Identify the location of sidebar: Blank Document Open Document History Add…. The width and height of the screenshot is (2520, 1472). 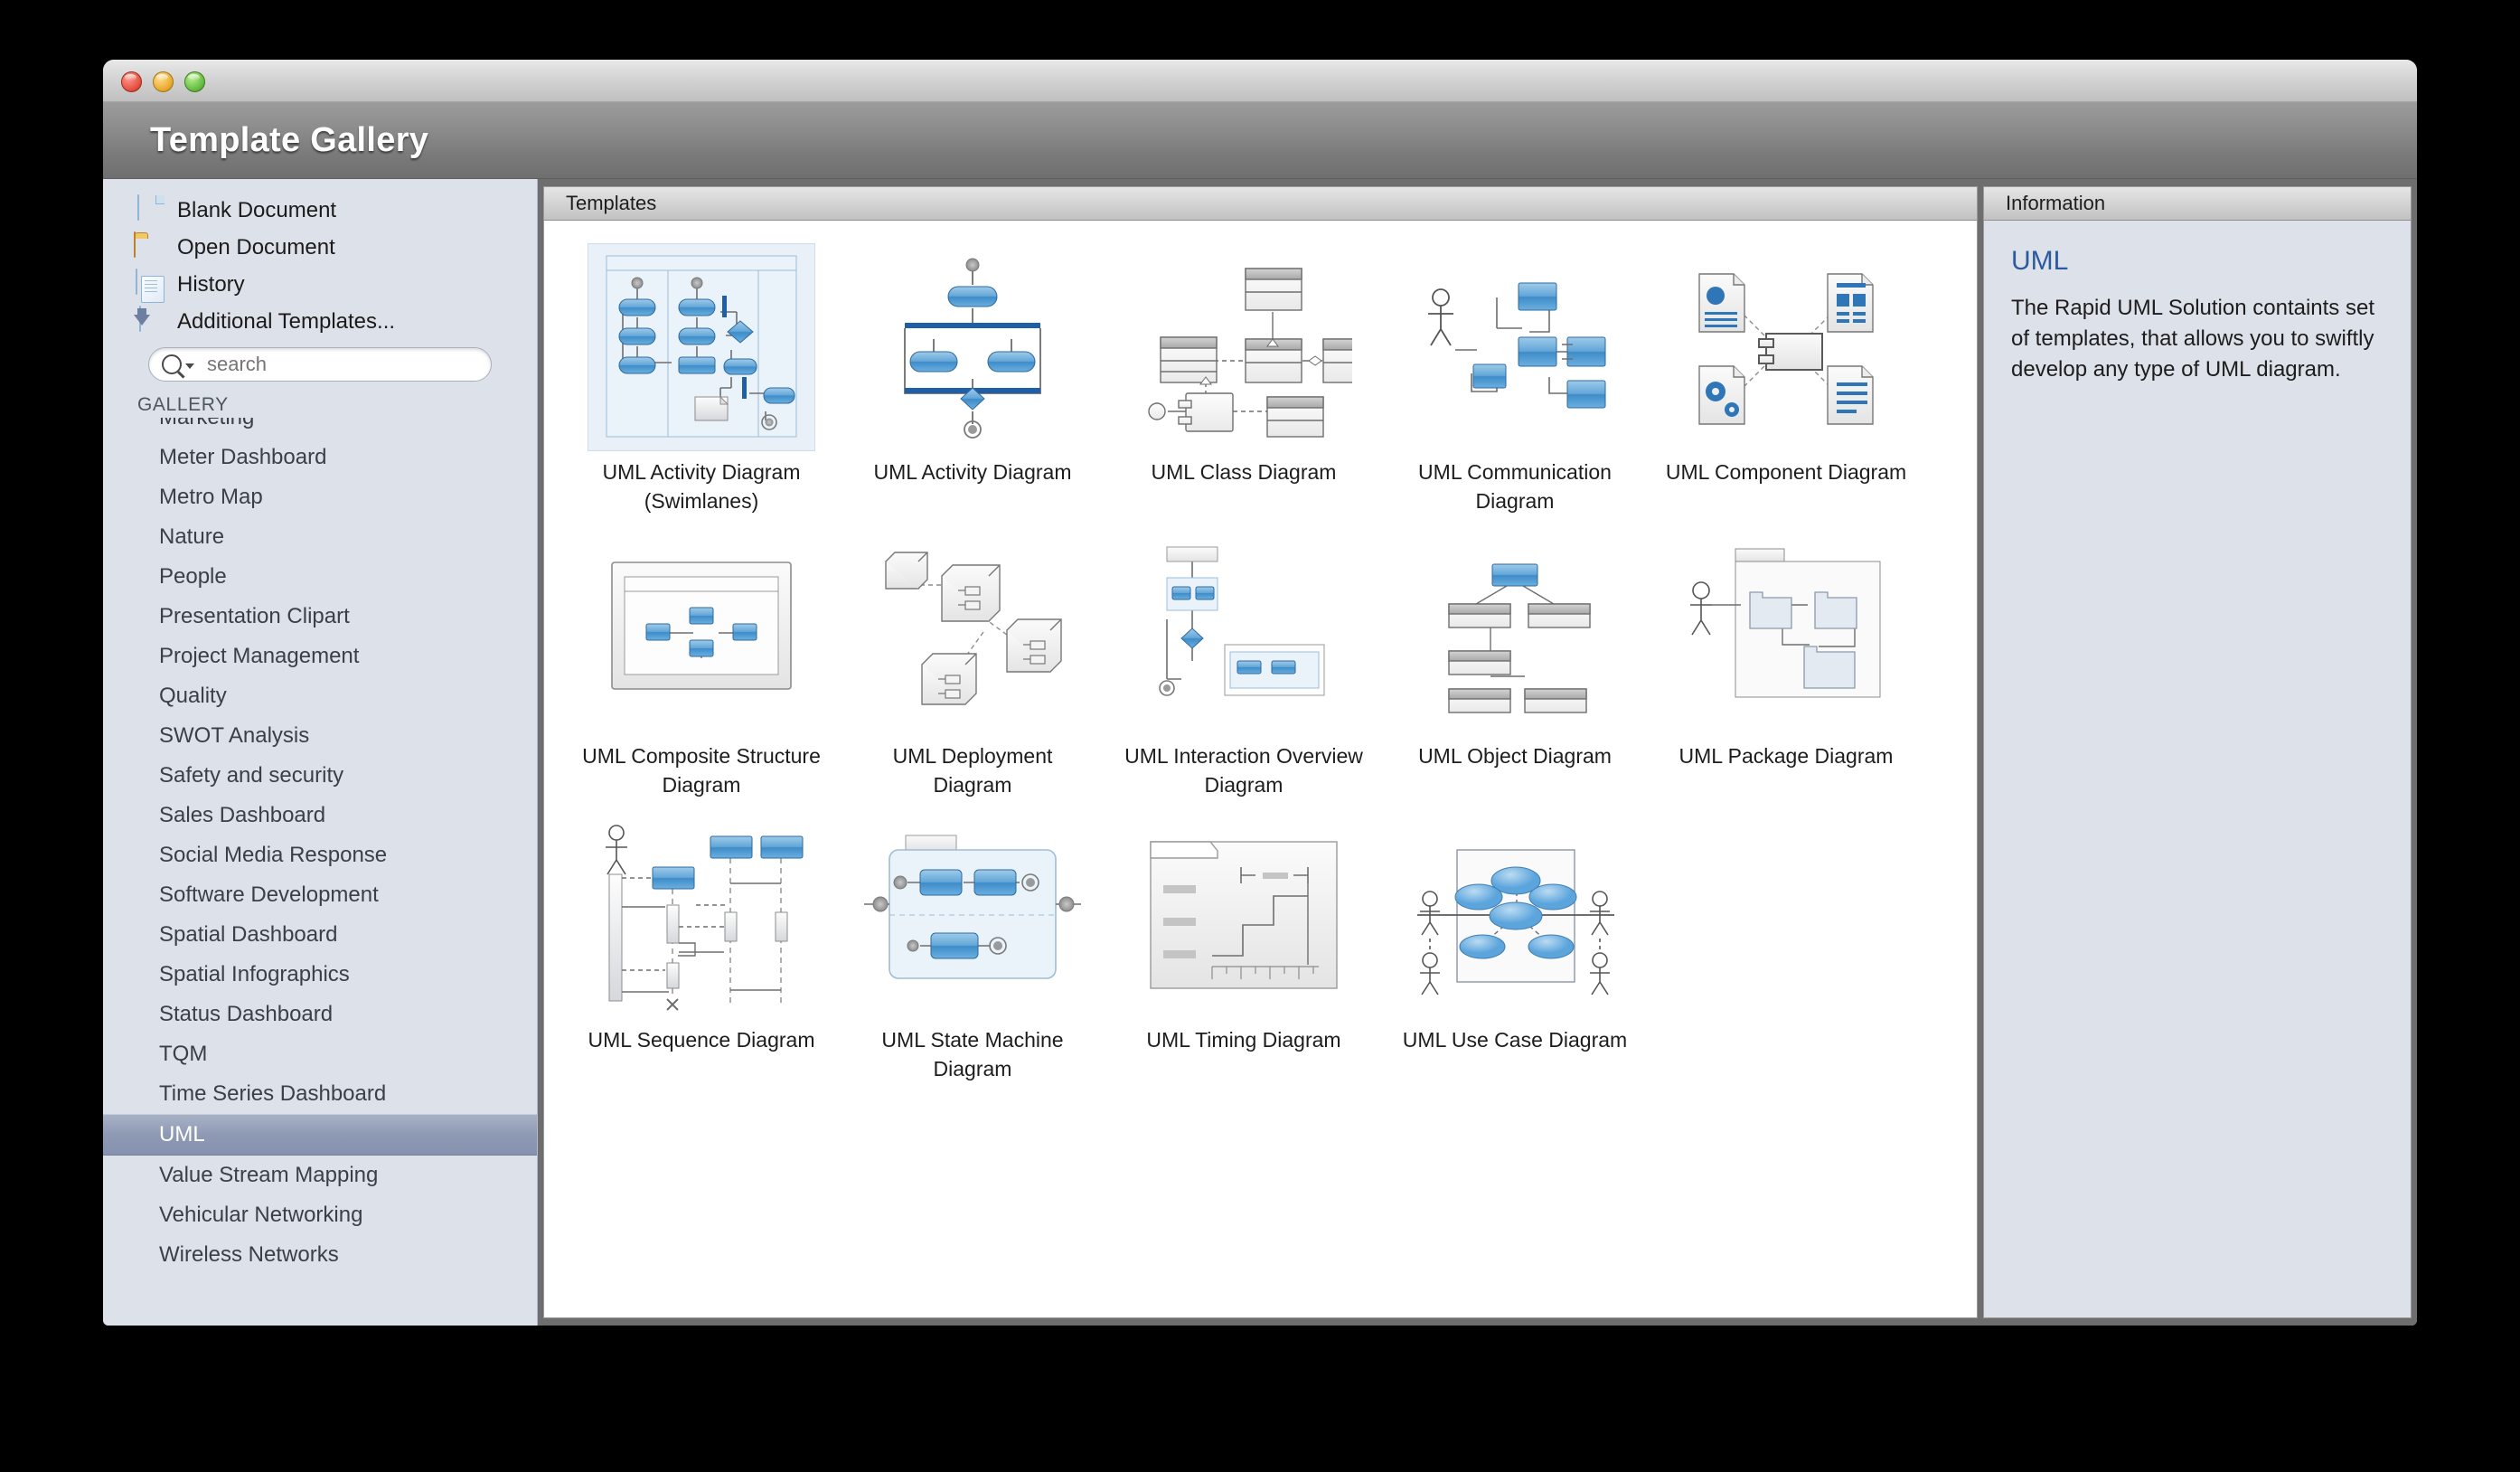
(321, 752).